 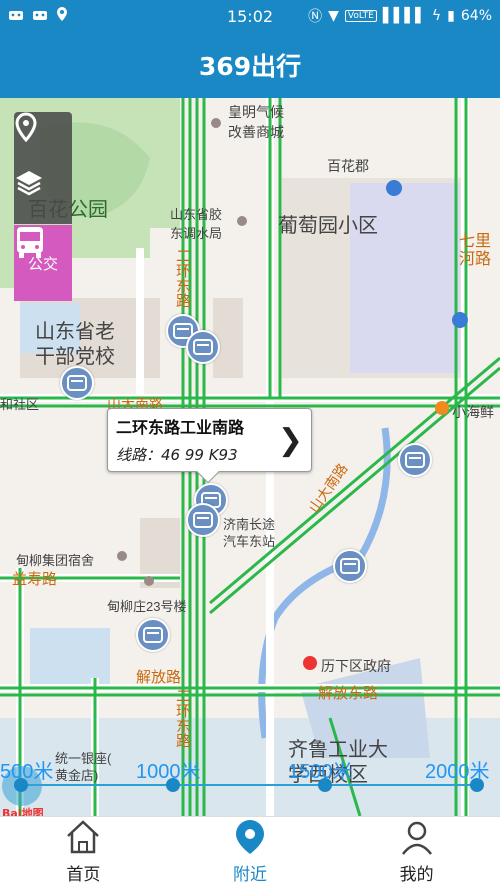 I want to click on label-station: 济南长途 汽车东站, so click(x=249, y=533).